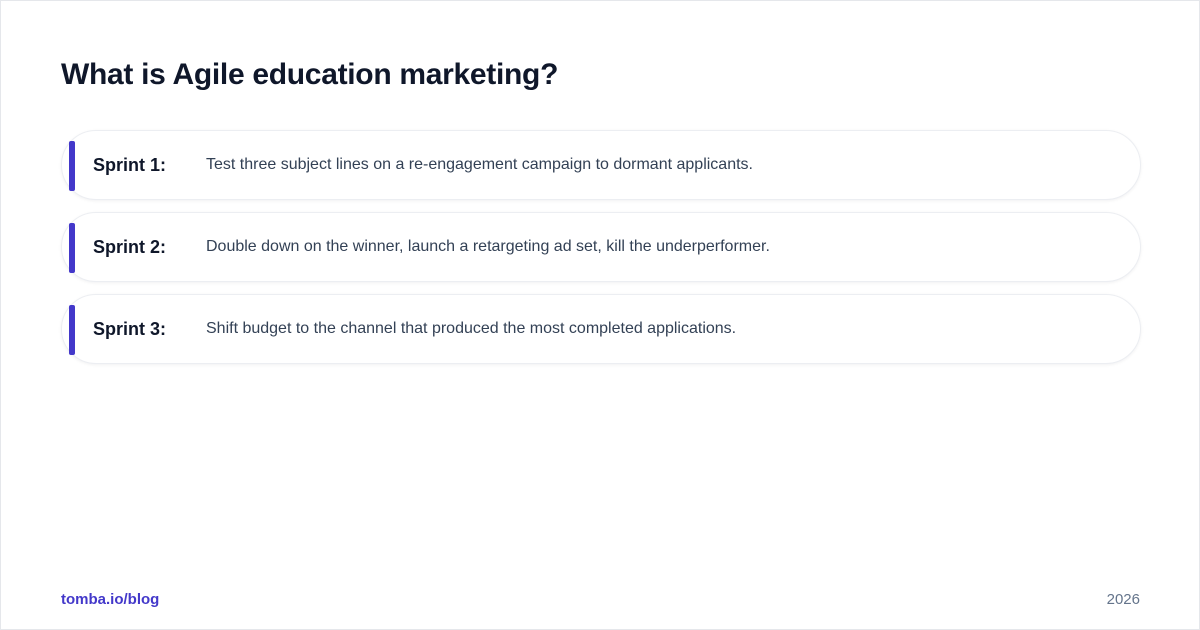  What do you see at coordinates (310, 74) in the screenshot?
I see `page-title: What is Agile education marketing?` at bounding box center [310, 74].